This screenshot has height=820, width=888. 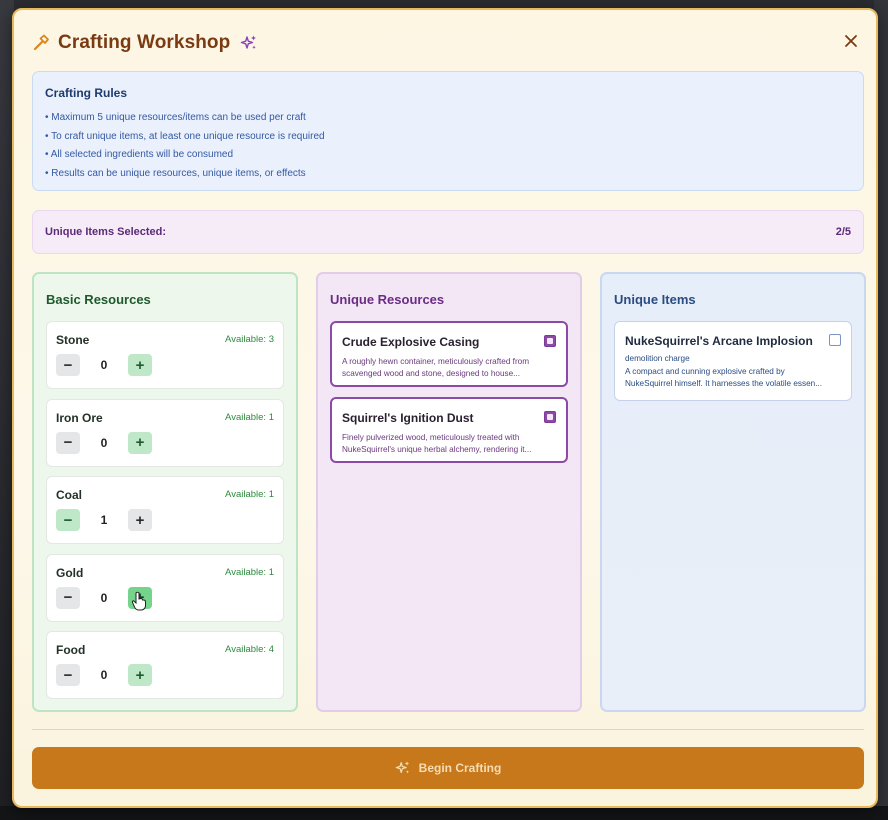 What do you see at coordinates (835, 340) in the screenshot?
I see `unselected-checkbox` at bounding box center [835, 340].